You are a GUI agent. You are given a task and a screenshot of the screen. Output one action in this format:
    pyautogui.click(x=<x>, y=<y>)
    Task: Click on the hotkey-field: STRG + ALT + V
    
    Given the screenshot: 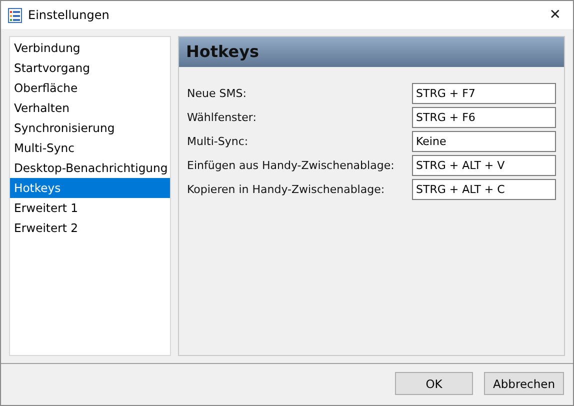 What is the action you would take?
    pyautogui.click(x=484, y=165)
    